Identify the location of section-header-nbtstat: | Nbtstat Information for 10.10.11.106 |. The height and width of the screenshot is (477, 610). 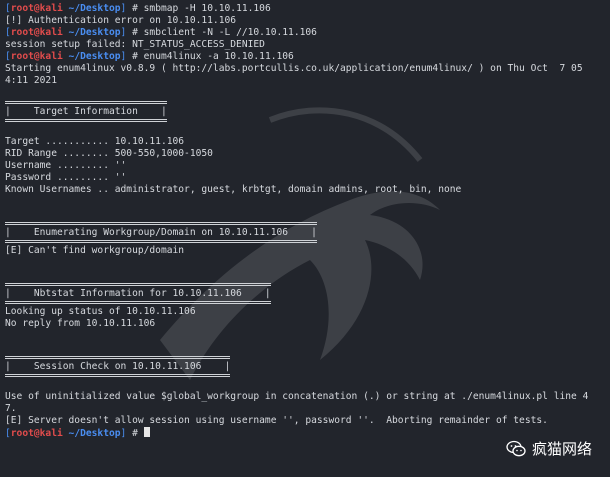
(138, 293).